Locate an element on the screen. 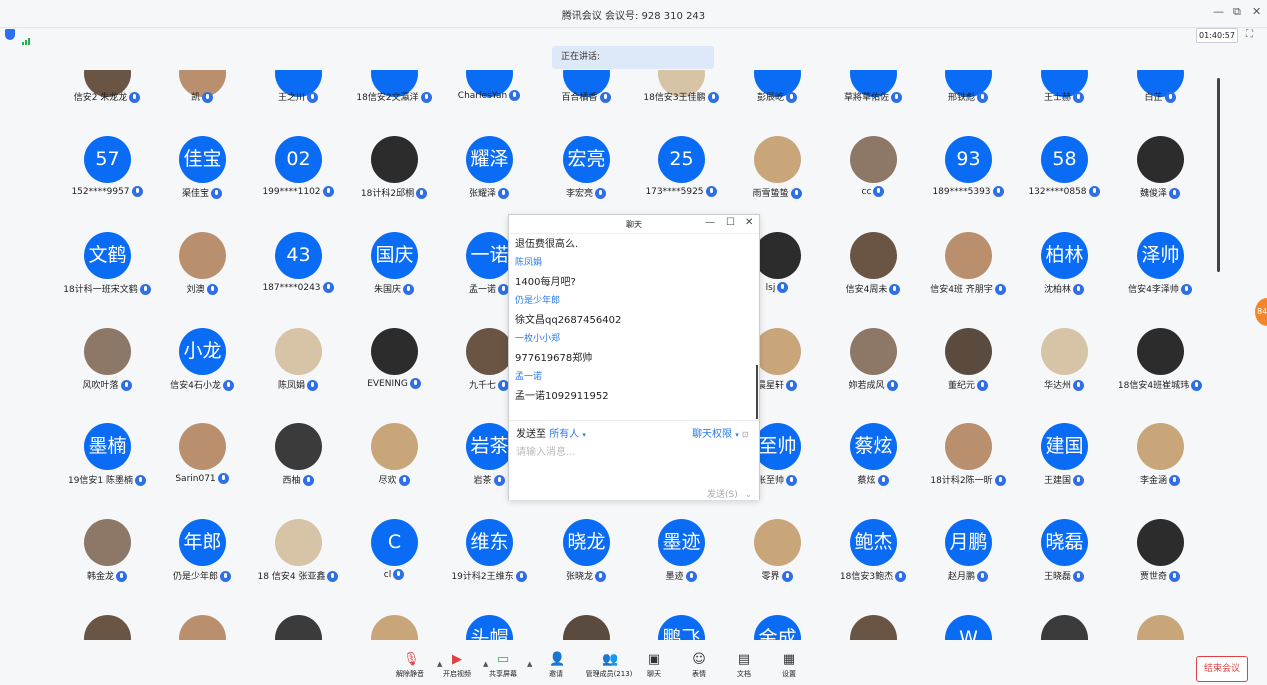 This screenshot has width=1267, height=685. participant-name: 189****5393 is located at coordinates (961, 192).